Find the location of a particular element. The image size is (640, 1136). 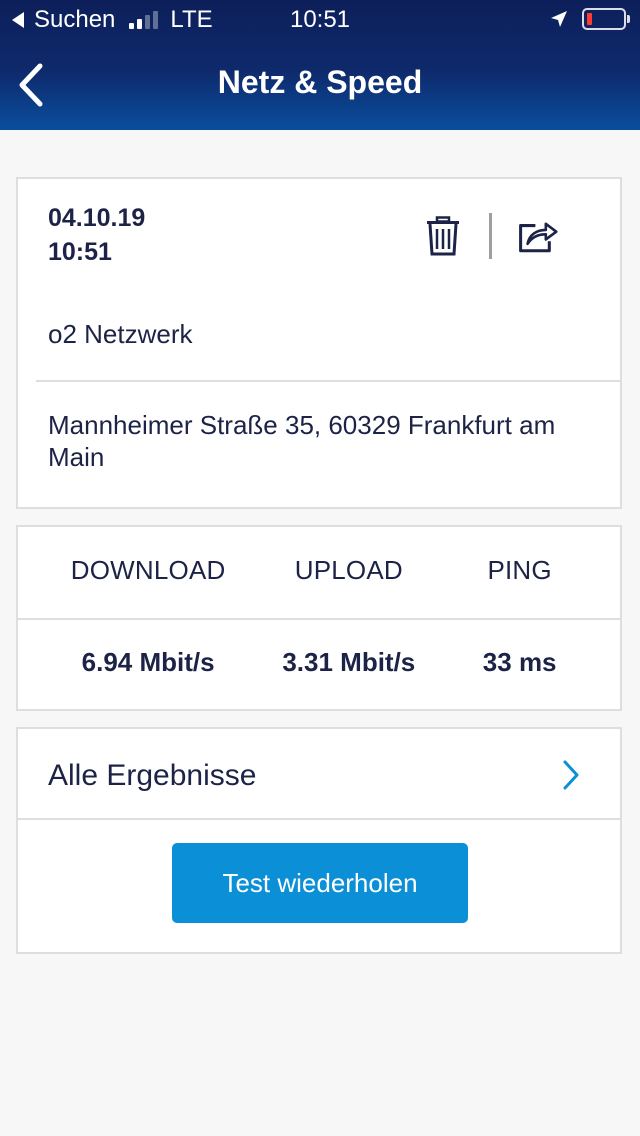

delete-button is located at coordinates (443, 236).